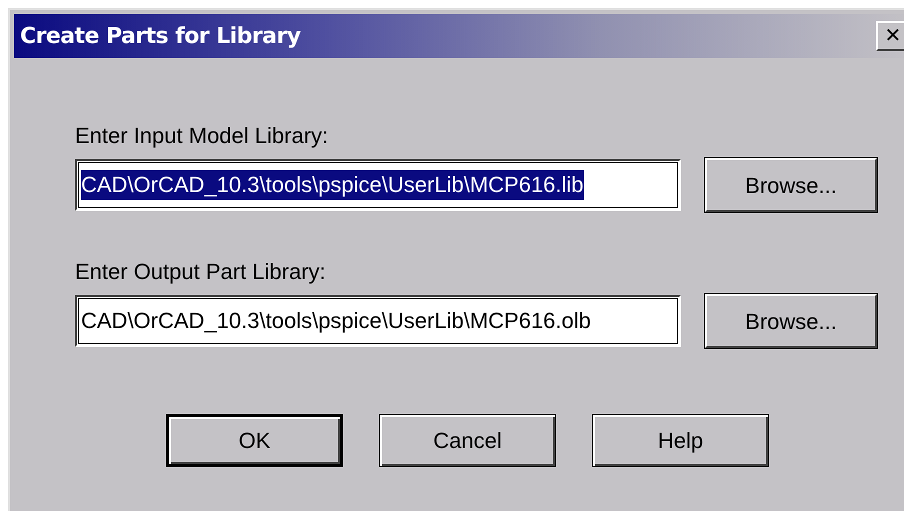  Describe the element at coordinates (336, 321) in the screenshot. I see `path-text: CAD\OrCAD_10.3\tools\pspice\UserLib\MCP616.olb` at that location.